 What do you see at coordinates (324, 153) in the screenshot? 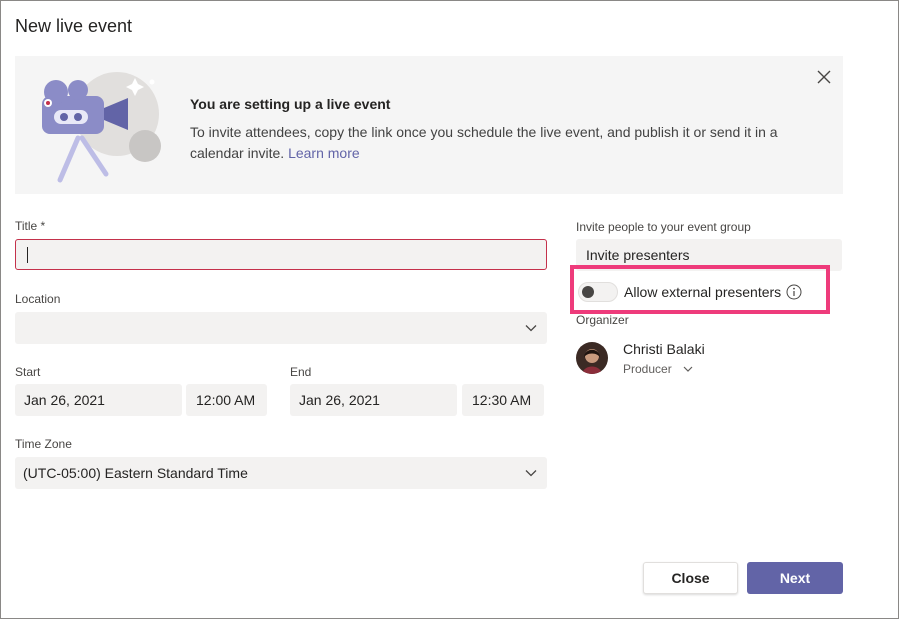
I see `learn-more-link: Learn more` at bounding box center [324, 153].